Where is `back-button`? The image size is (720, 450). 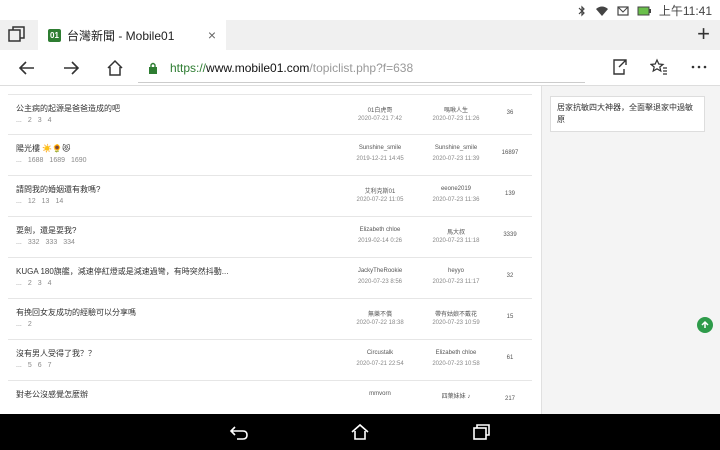
back-button is located at coordinates (27, 68).